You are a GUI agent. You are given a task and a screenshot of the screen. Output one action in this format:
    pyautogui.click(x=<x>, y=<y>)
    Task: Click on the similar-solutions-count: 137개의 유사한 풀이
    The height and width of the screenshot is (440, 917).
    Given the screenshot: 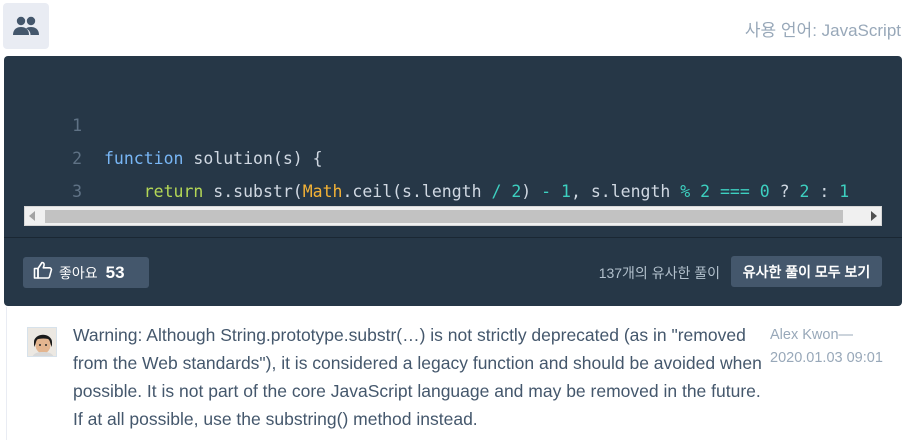 What is the action you would take?
    pyautogui.click(x=659, y=273)
    